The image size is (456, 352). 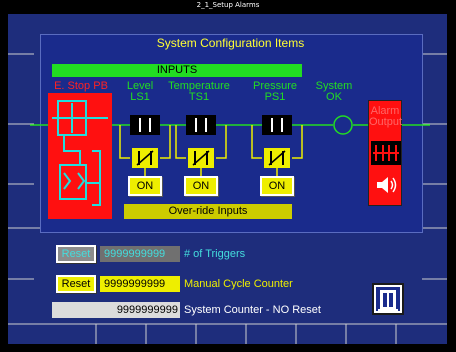 I want to click on pressure-override-on-button: ON, so click(x=277, y=186).